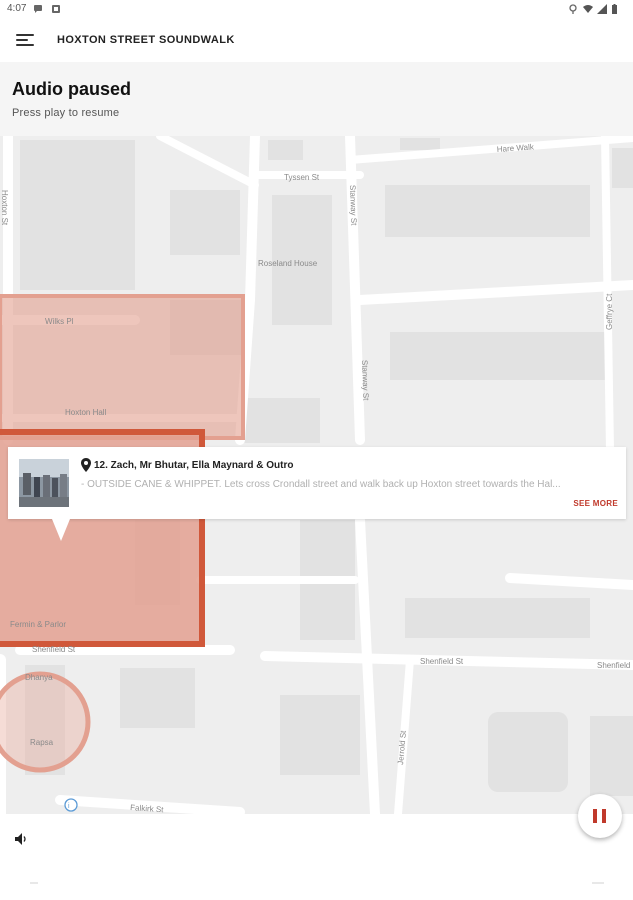 Image resolution: width=633 pixels, height=900 pixels. Describe the element at coordinates (316, 10) in the screenshot. I see `status-bar: 4:07` at that location.